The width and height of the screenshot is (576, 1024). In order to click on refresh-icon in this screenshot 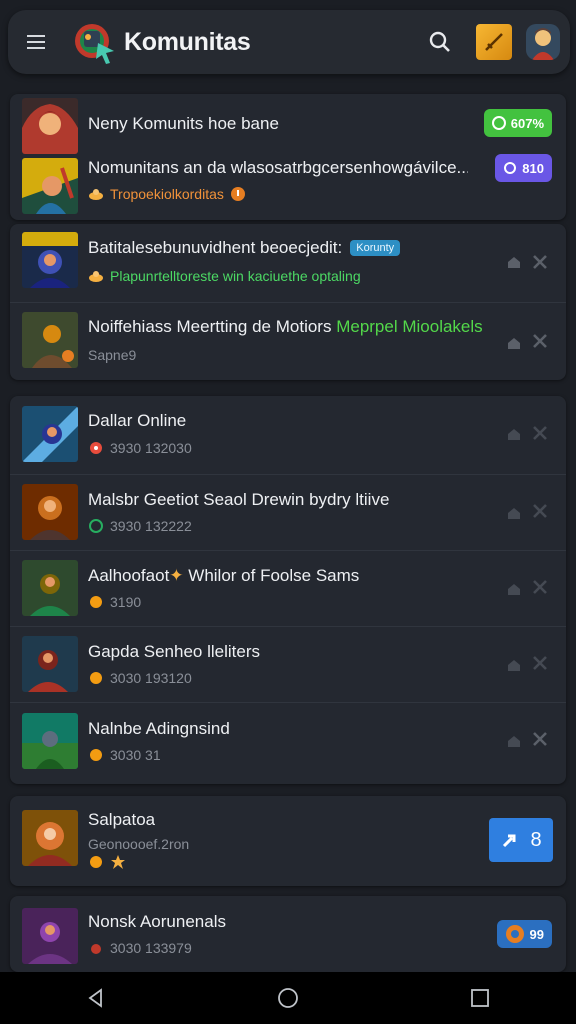, I will do `click(510, 168)`.